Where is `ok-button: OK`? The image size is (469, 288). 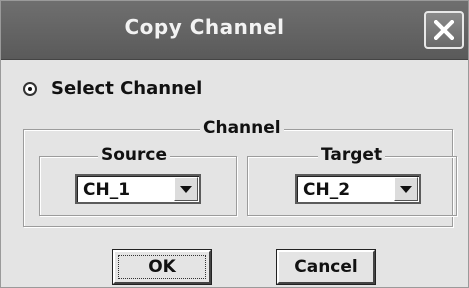 ok-button: OK is located at coordinates (162, 267).